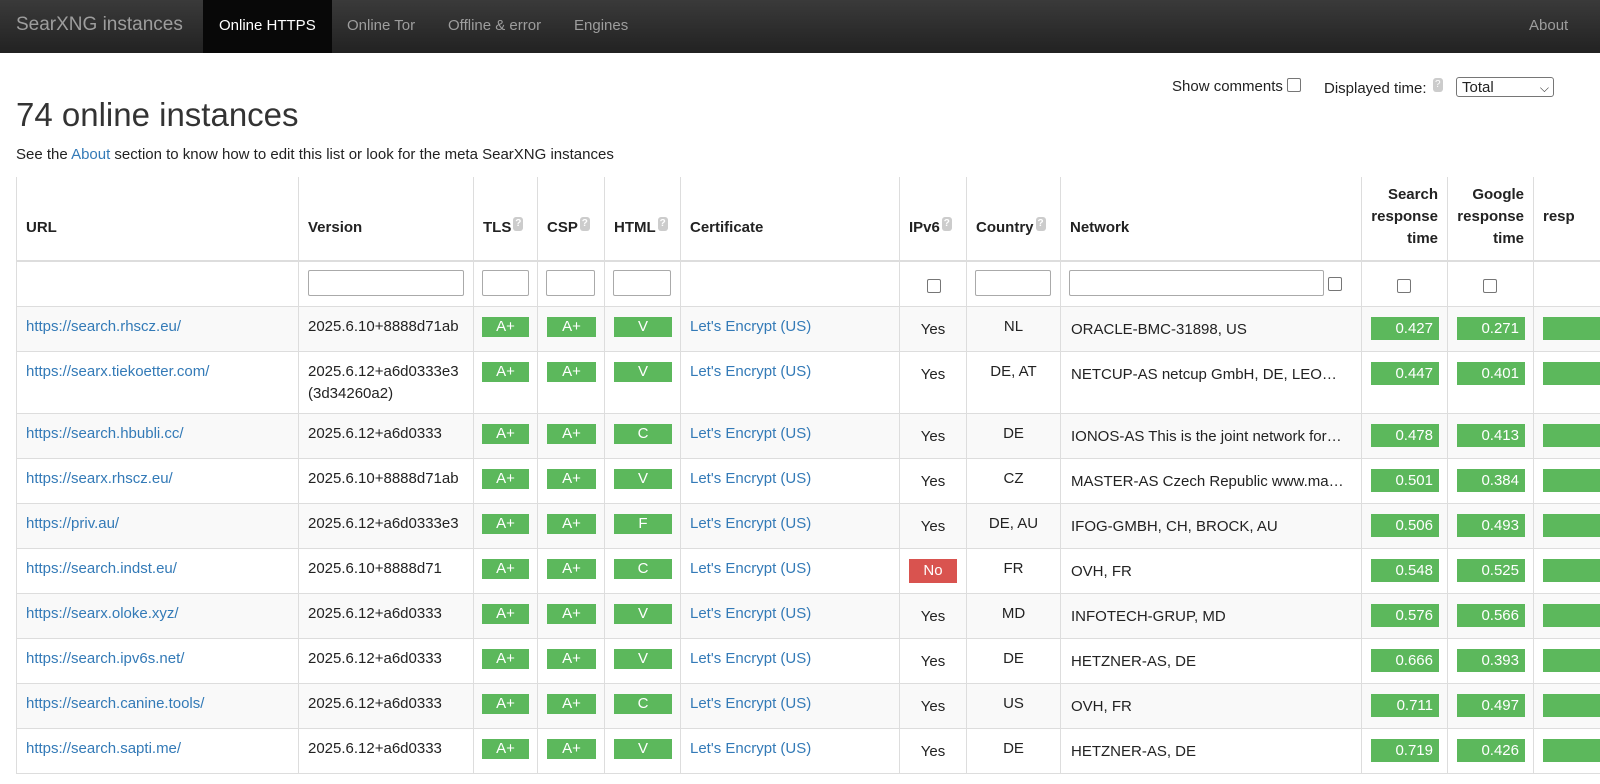 This screenshot has height=784, width=1600. Describe the element at coordinates (1567, 219) in the screenshot. I see `column-header-partial: resp` at that location.